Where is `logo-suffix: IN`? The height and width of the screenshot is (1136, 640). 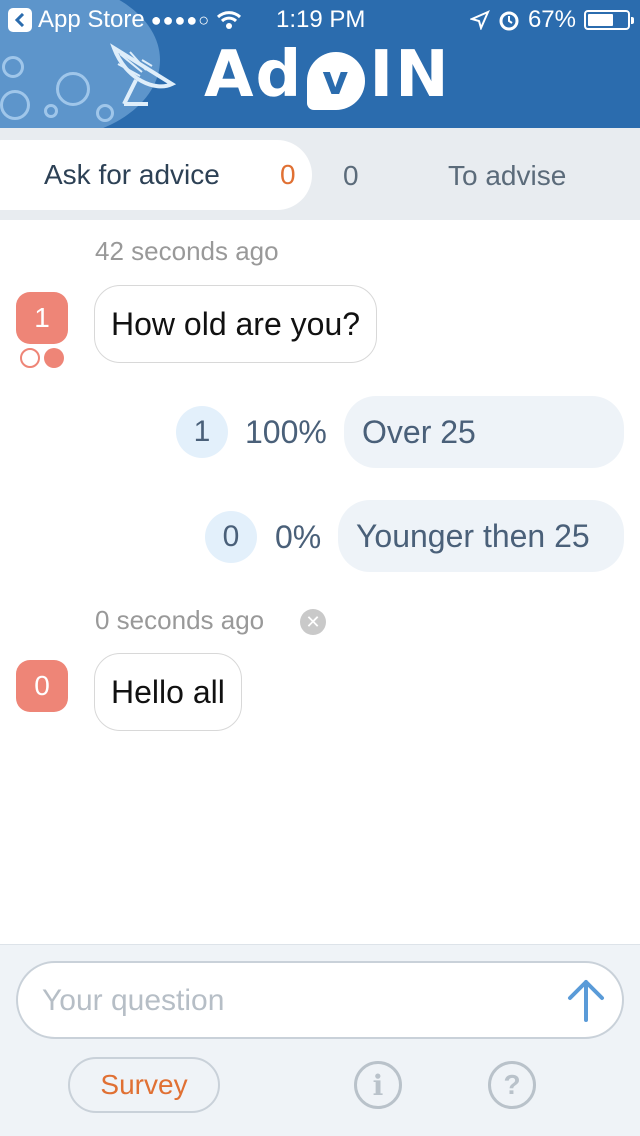
logo-suffix: IN is located at coordinates (410, 75).